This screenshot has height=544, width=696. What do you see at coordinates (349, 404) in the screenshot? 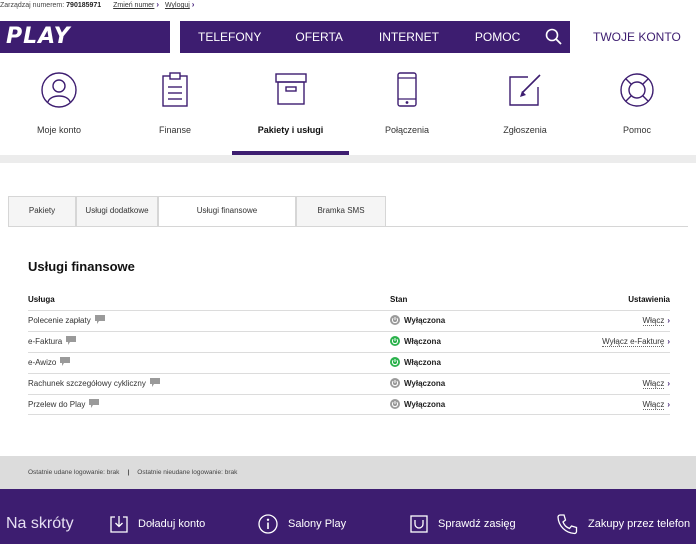
I see `table-row: Przelew do Play Wyłączona Włącz ›` at bounding box center [349, 404].